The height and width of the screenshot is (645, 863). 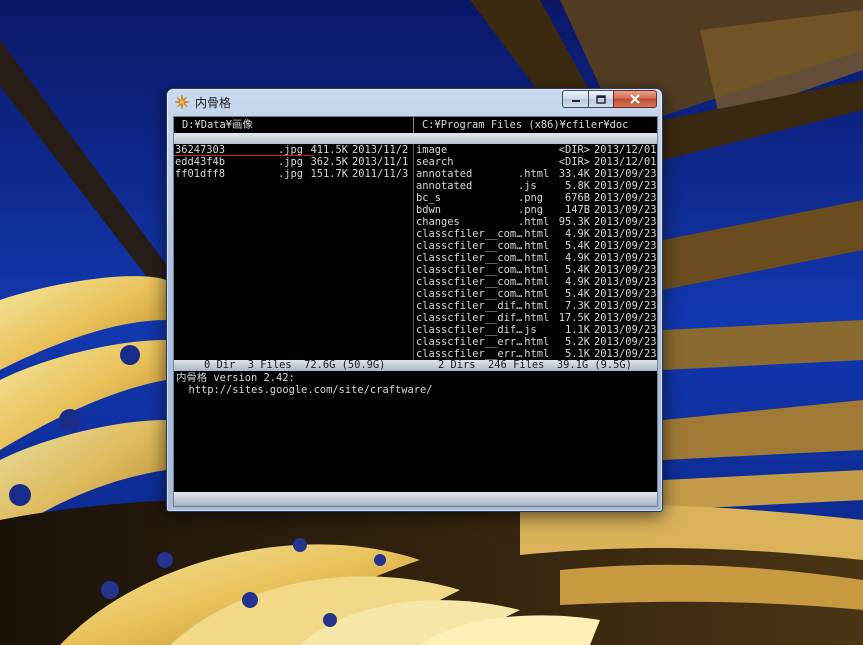 What do you see at coordinates (200, 162) in the screenshot?
I see `file-name: edd43f4b` at bounding box center [200, 162].